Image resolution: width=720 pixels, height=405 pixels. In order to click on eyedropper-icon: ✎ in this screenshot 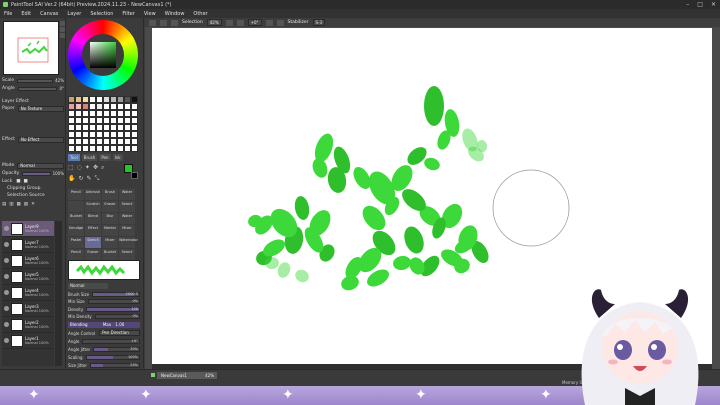, I will do `click(89, 178)`.